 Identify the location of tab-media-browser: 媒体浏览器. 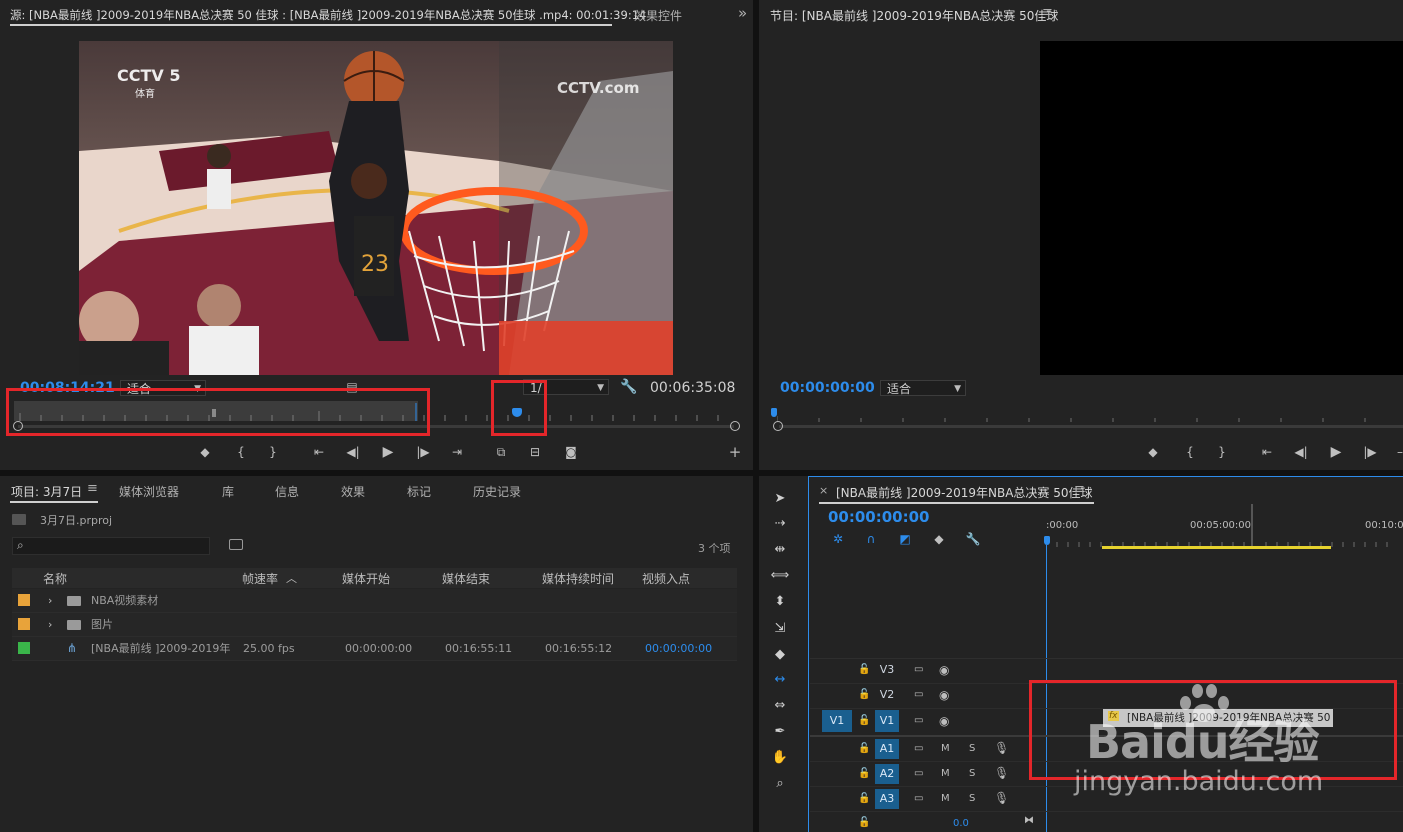
(149, 491).